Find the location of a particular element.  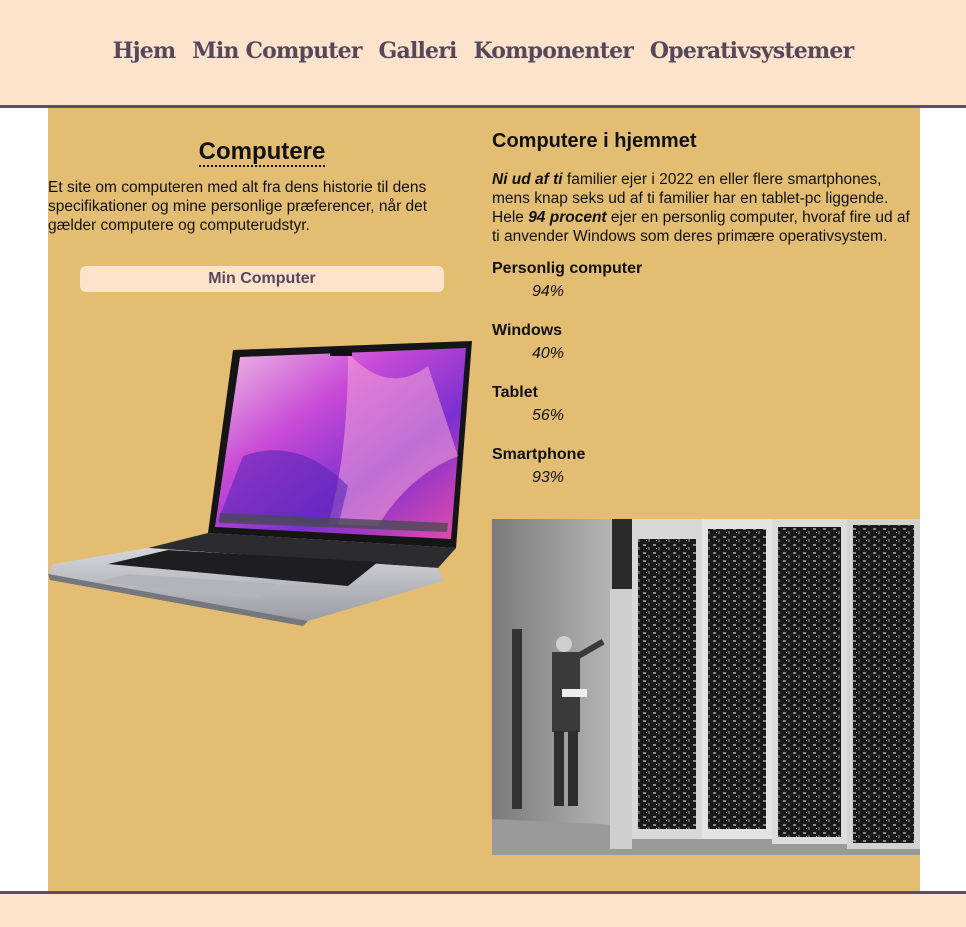

bold-phrase-2: 94 procent is located at coordinates (567, 217).